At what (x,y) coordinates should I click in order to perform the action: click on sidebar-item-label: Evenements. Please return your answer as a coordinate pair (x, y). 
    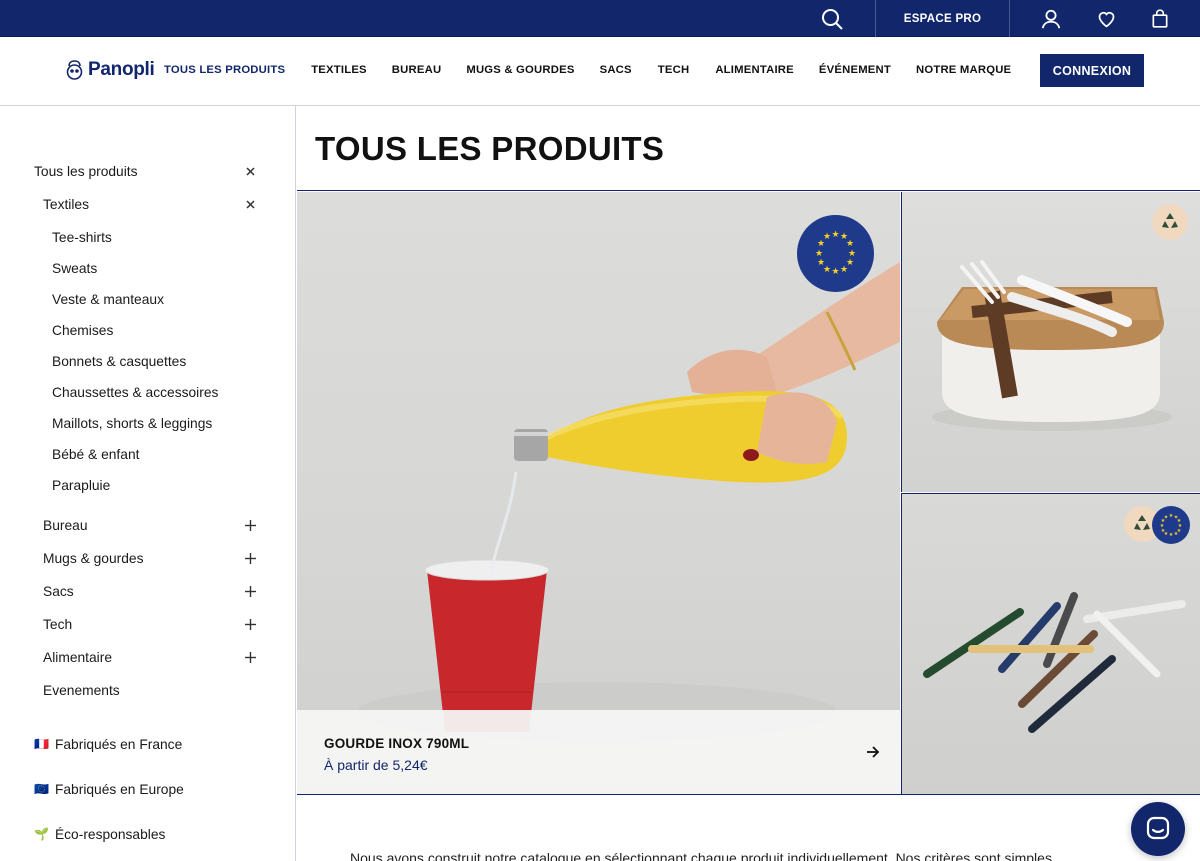
    Looking at the image, I should click on (81, 690).